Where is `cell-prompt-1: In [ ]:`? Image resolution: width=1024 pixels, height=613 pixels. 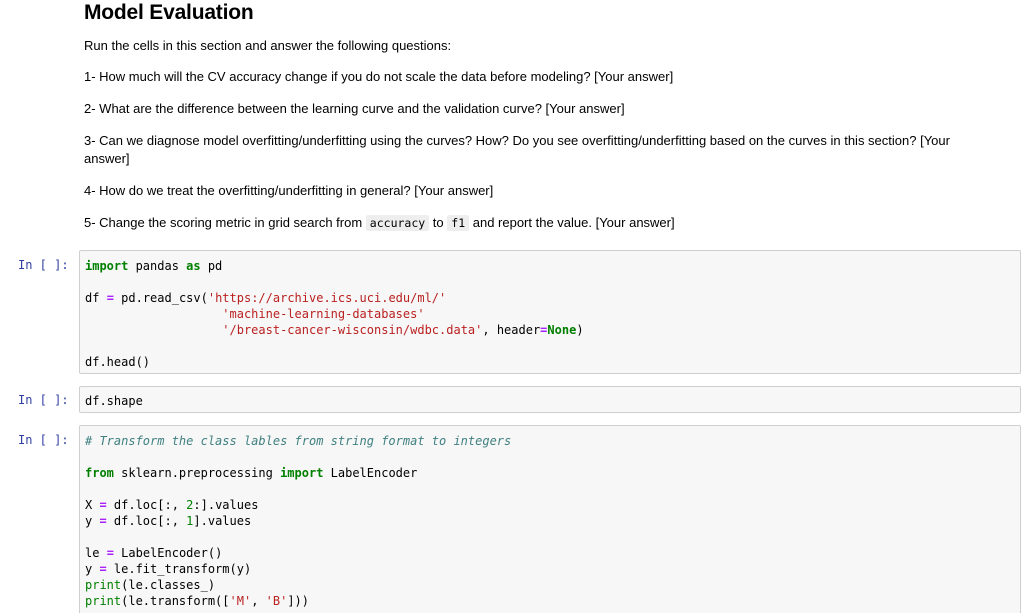
cell-prompt-1: In [ ]: is located at coordinates (43, 265).